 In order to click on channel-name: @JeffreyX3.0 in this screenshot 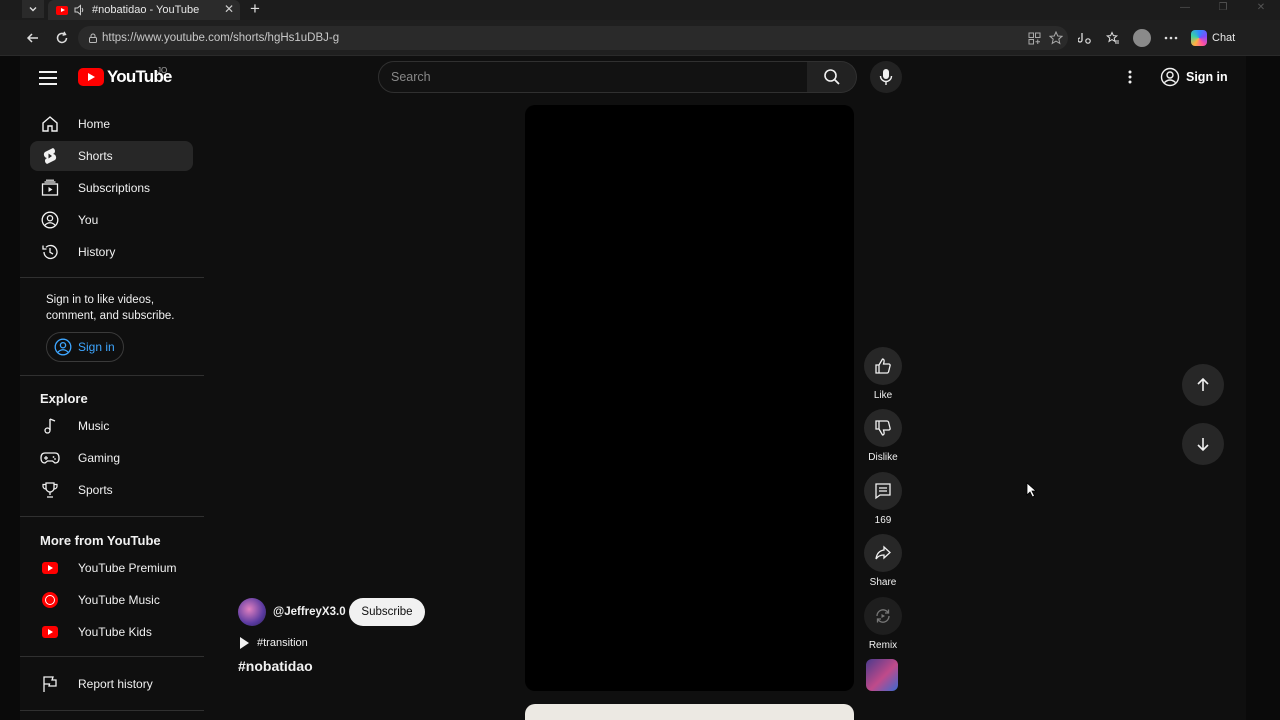, I will do `click(309, 612)`.